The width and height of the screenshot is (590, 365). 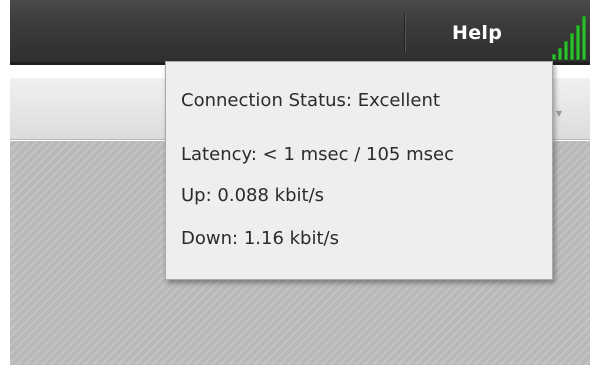 I want to click on connection-status-row: Connection Status: Excellent, so click(x=310, y=100).